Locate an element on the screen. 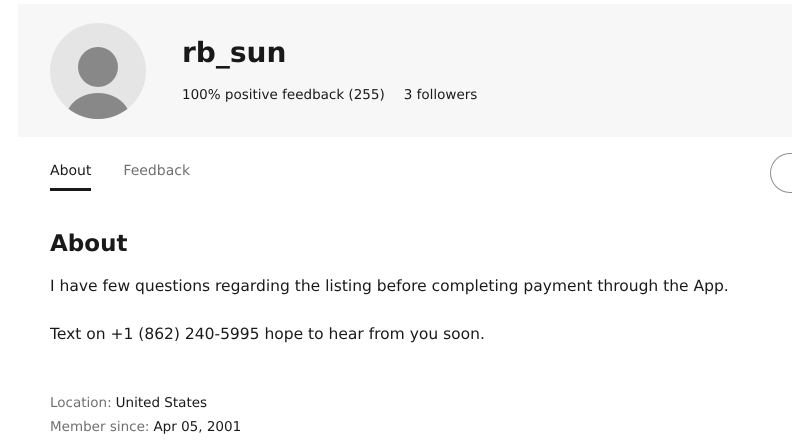  section-heading: About is located at coordinates (89, 244).